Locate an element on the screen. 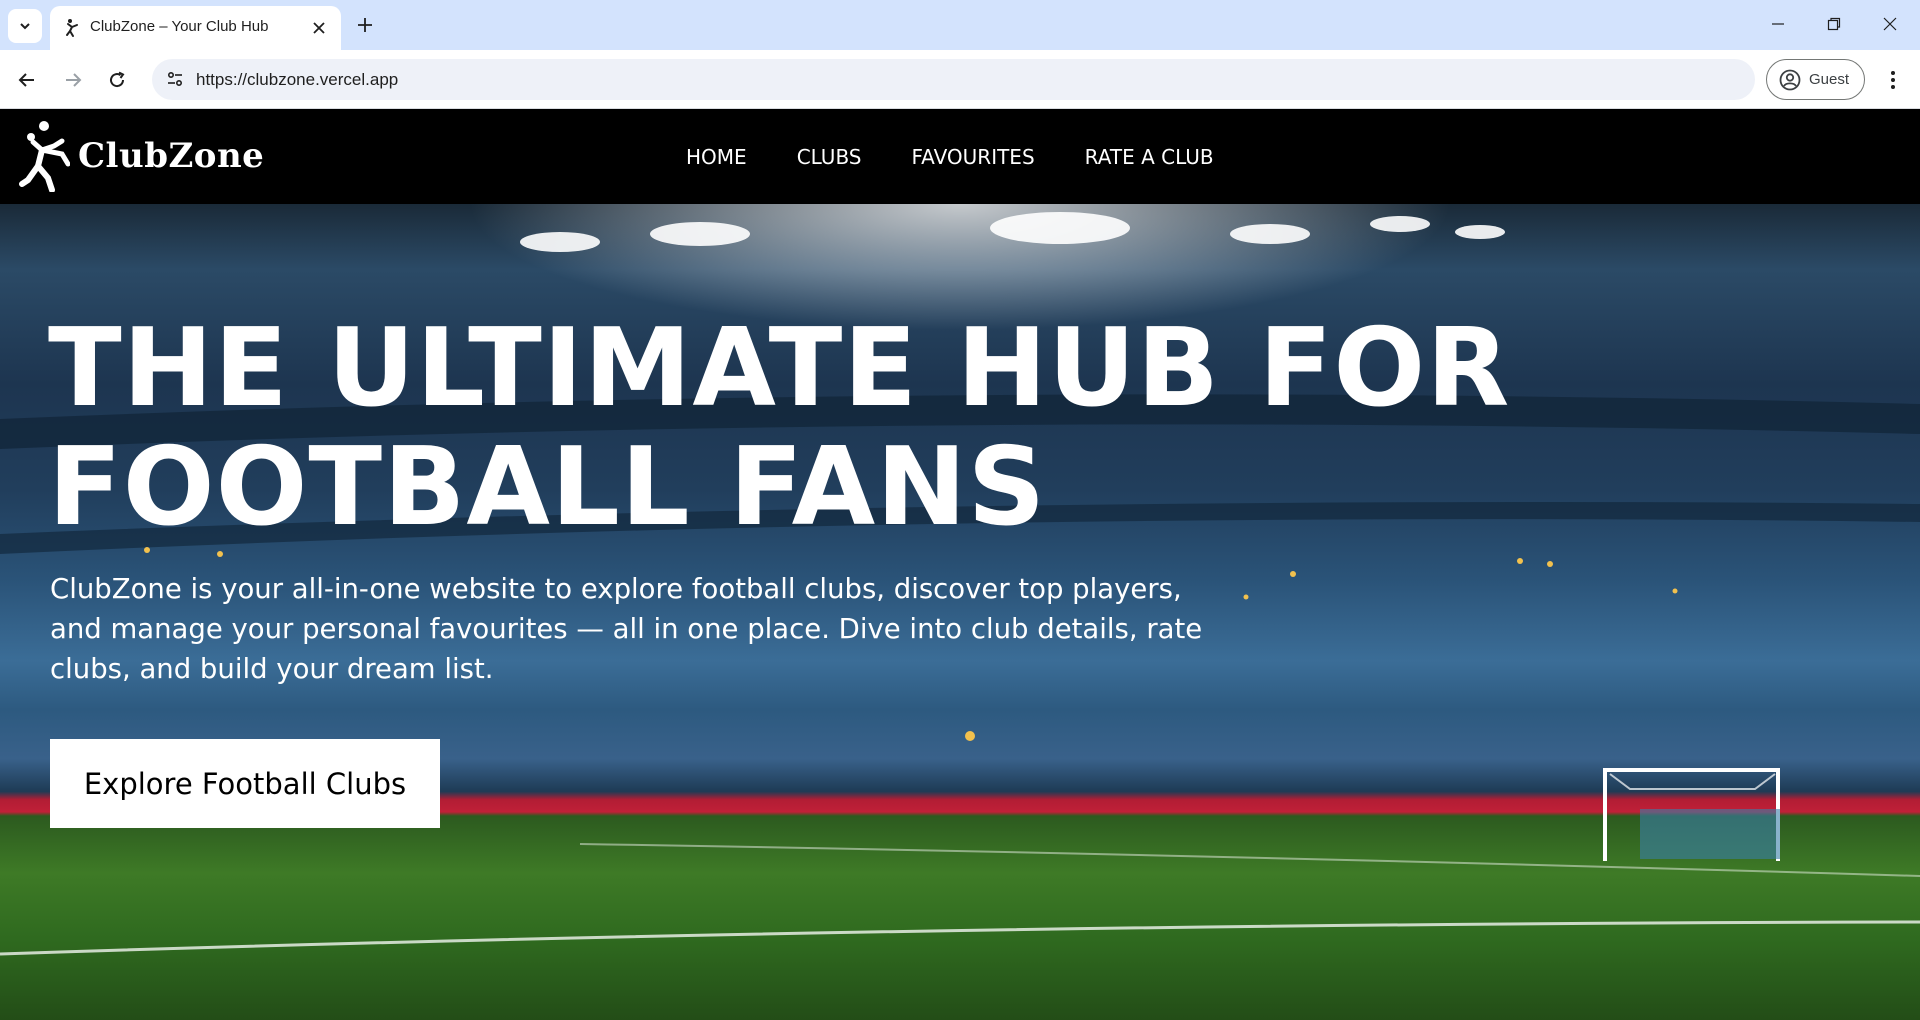  new-tab-button is located at coordinates (365, 25).